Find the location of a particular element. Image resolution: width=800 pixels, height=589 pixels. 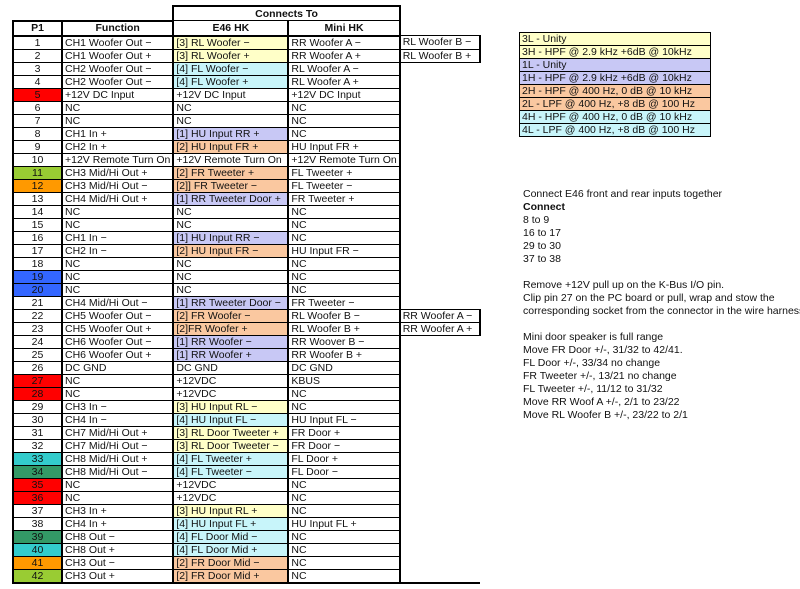

mini-note-line: Move RR Woof A +/-, 2/1 to 23/22 is located at coordinates (601, 402).